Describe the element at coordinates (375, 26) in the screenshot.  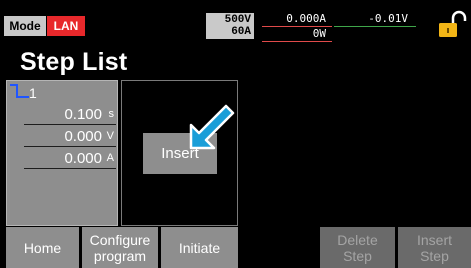
I see `voltage-underline` at that location.